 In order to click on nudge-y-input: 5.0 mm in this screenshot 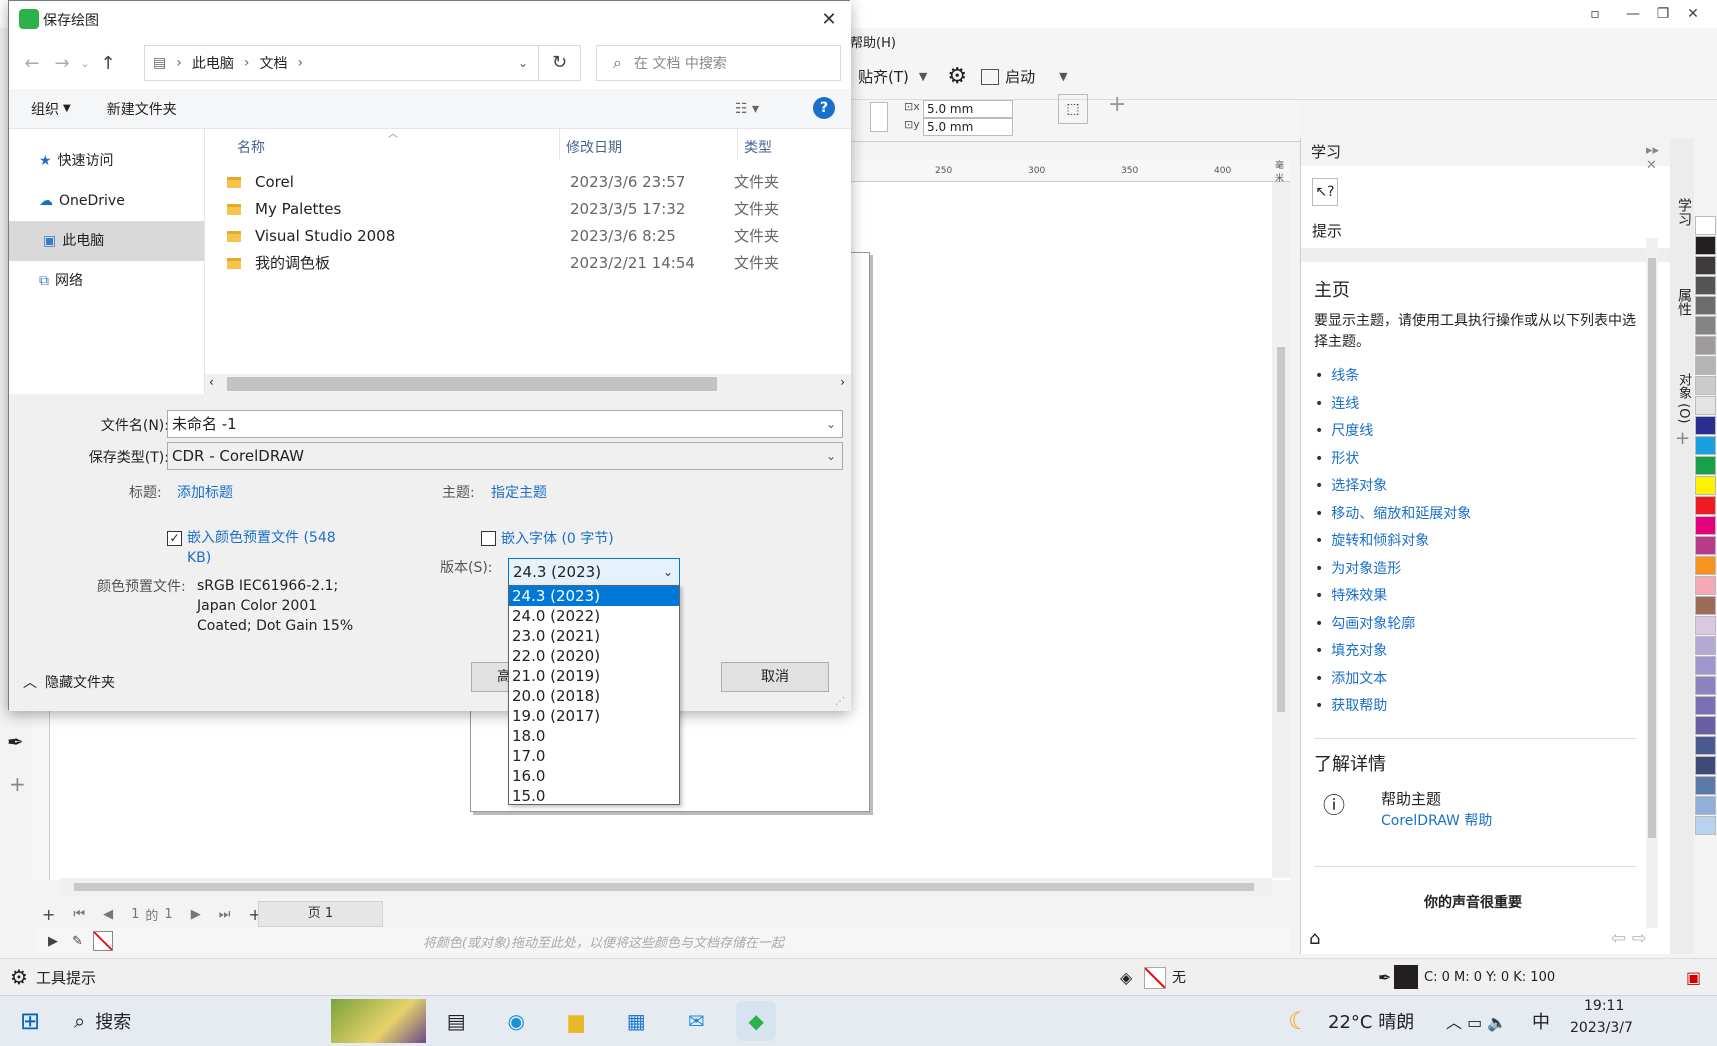, I will do `click(968, 127)`.